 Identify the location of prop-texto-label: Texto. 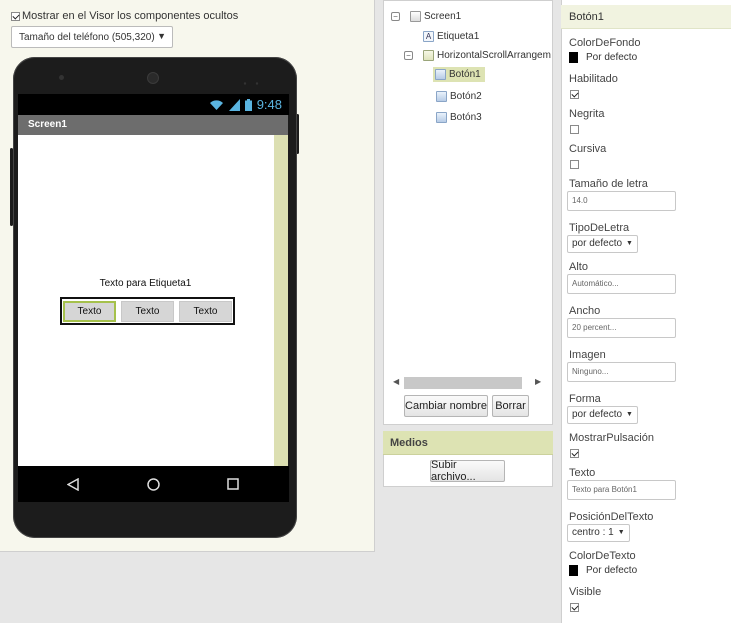
(582, 473).